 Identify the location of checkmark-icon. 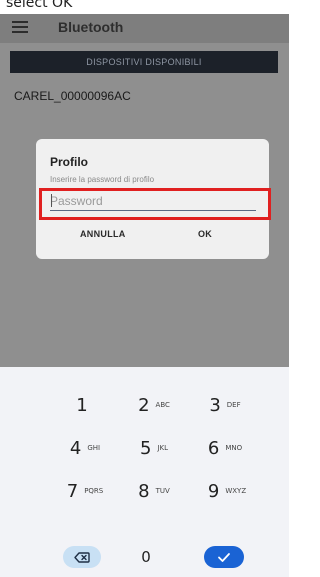
(224, 557).